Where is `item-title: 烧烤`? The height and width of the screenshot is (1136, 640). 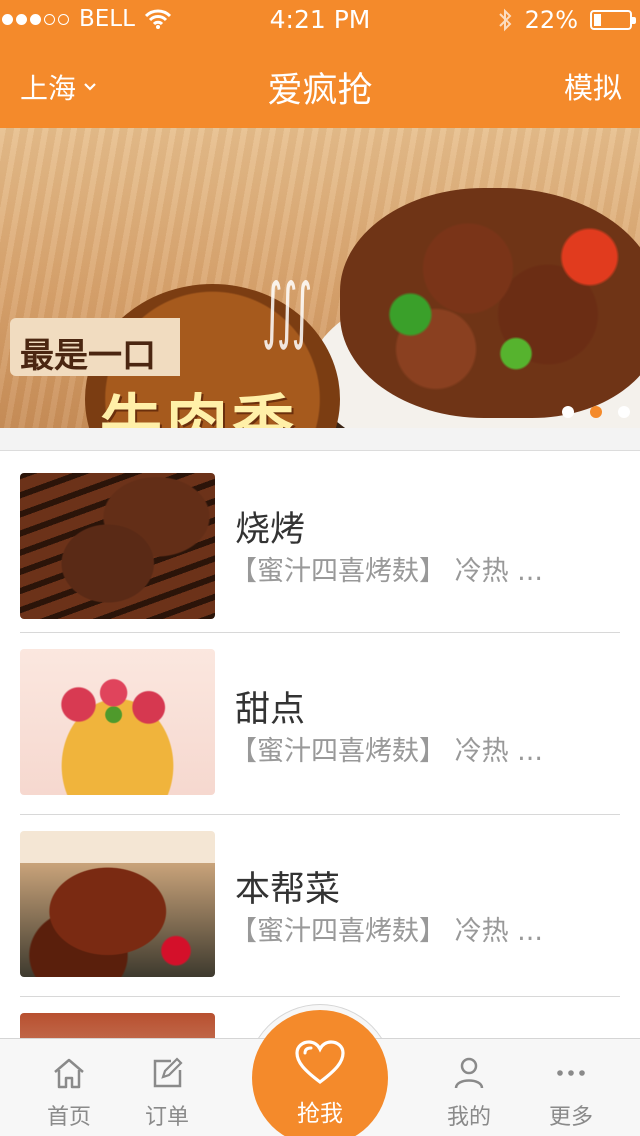
item-title: 烧烤 is located at coordinates (270, 530).